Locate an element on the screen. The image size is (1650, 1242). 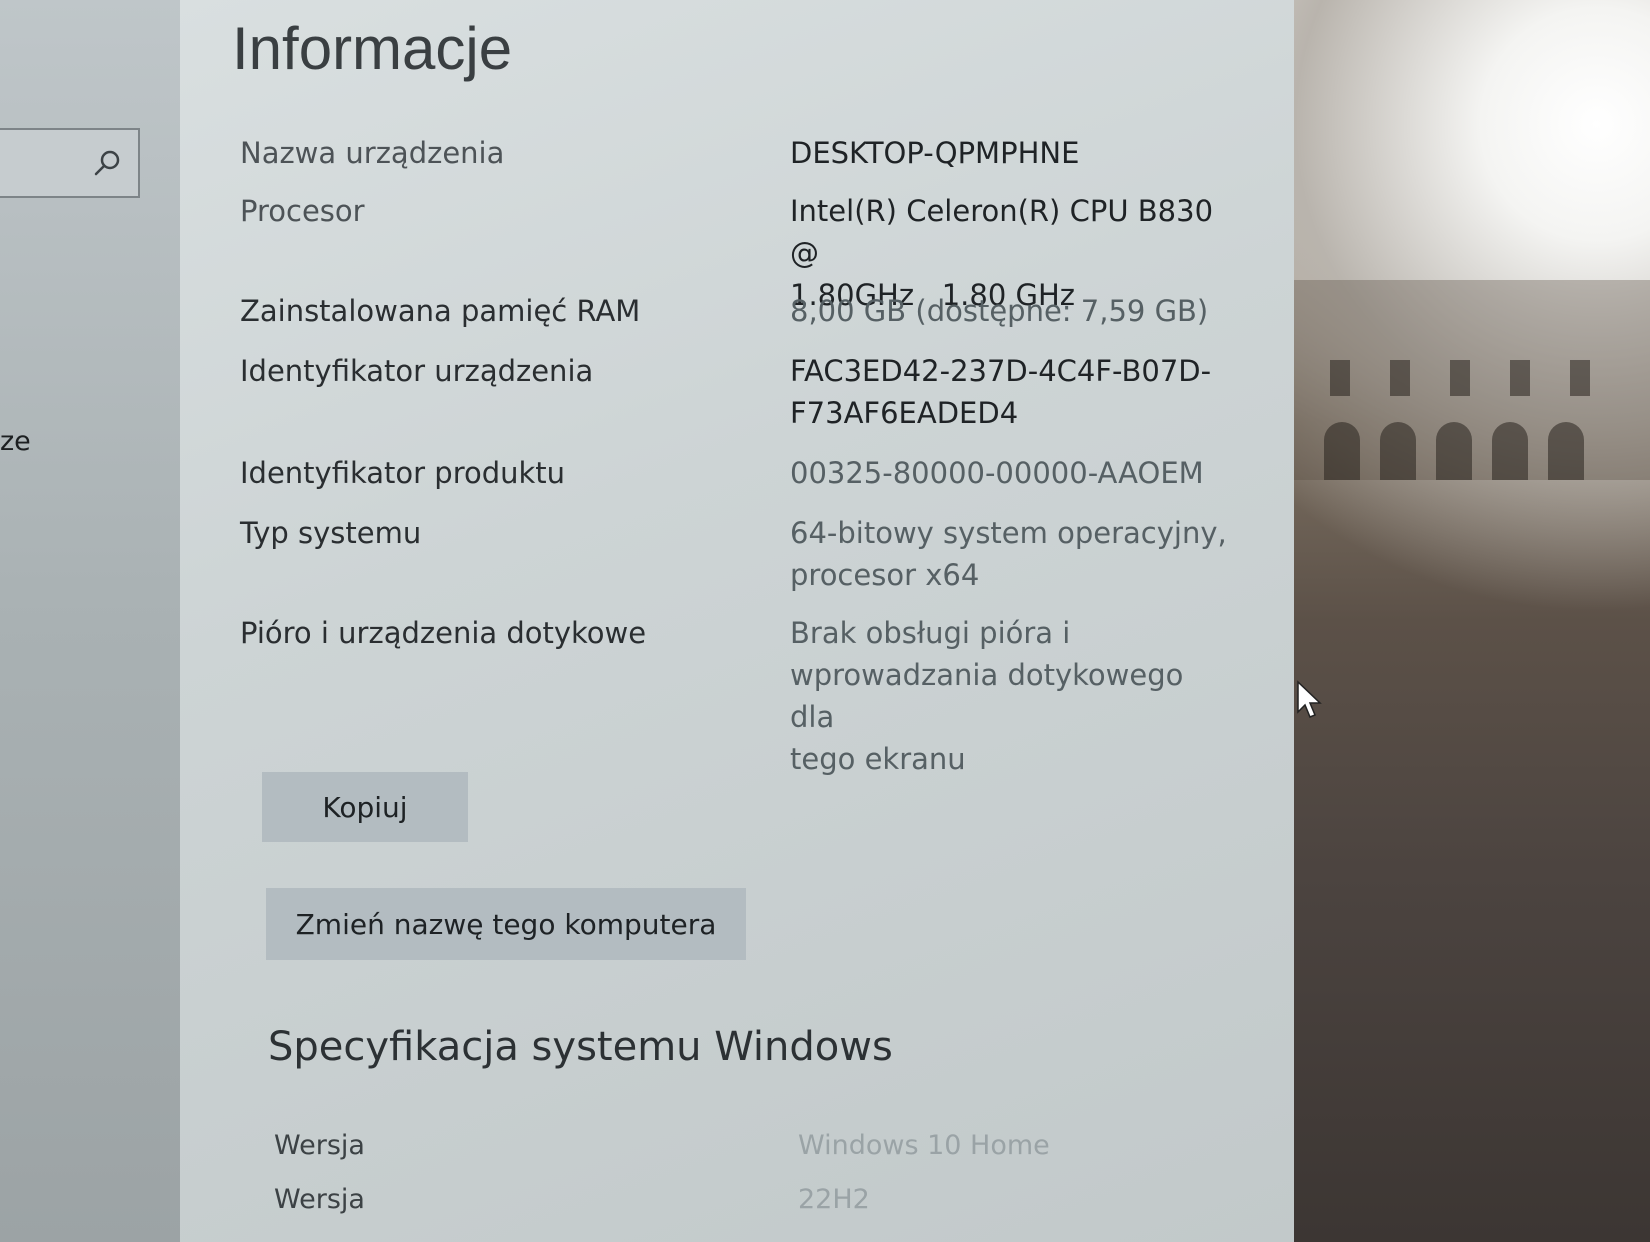
windows-version-row: Wersja 22H2 is located at coordinates (724, 1204).